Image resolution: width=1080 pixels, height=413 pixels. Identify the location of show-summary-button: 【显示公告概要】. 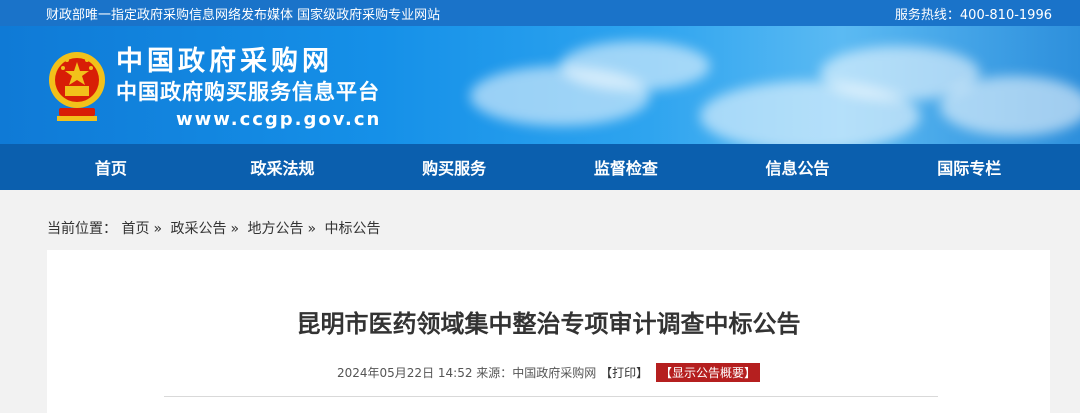
(707, 372).